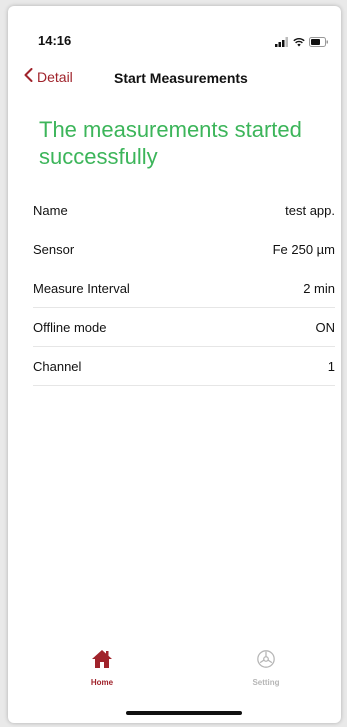 The height and width of the screenshot is (727, 347). Describe the element at coordinates (102, 661) in the screenshot. I see `home-icon` at that location.